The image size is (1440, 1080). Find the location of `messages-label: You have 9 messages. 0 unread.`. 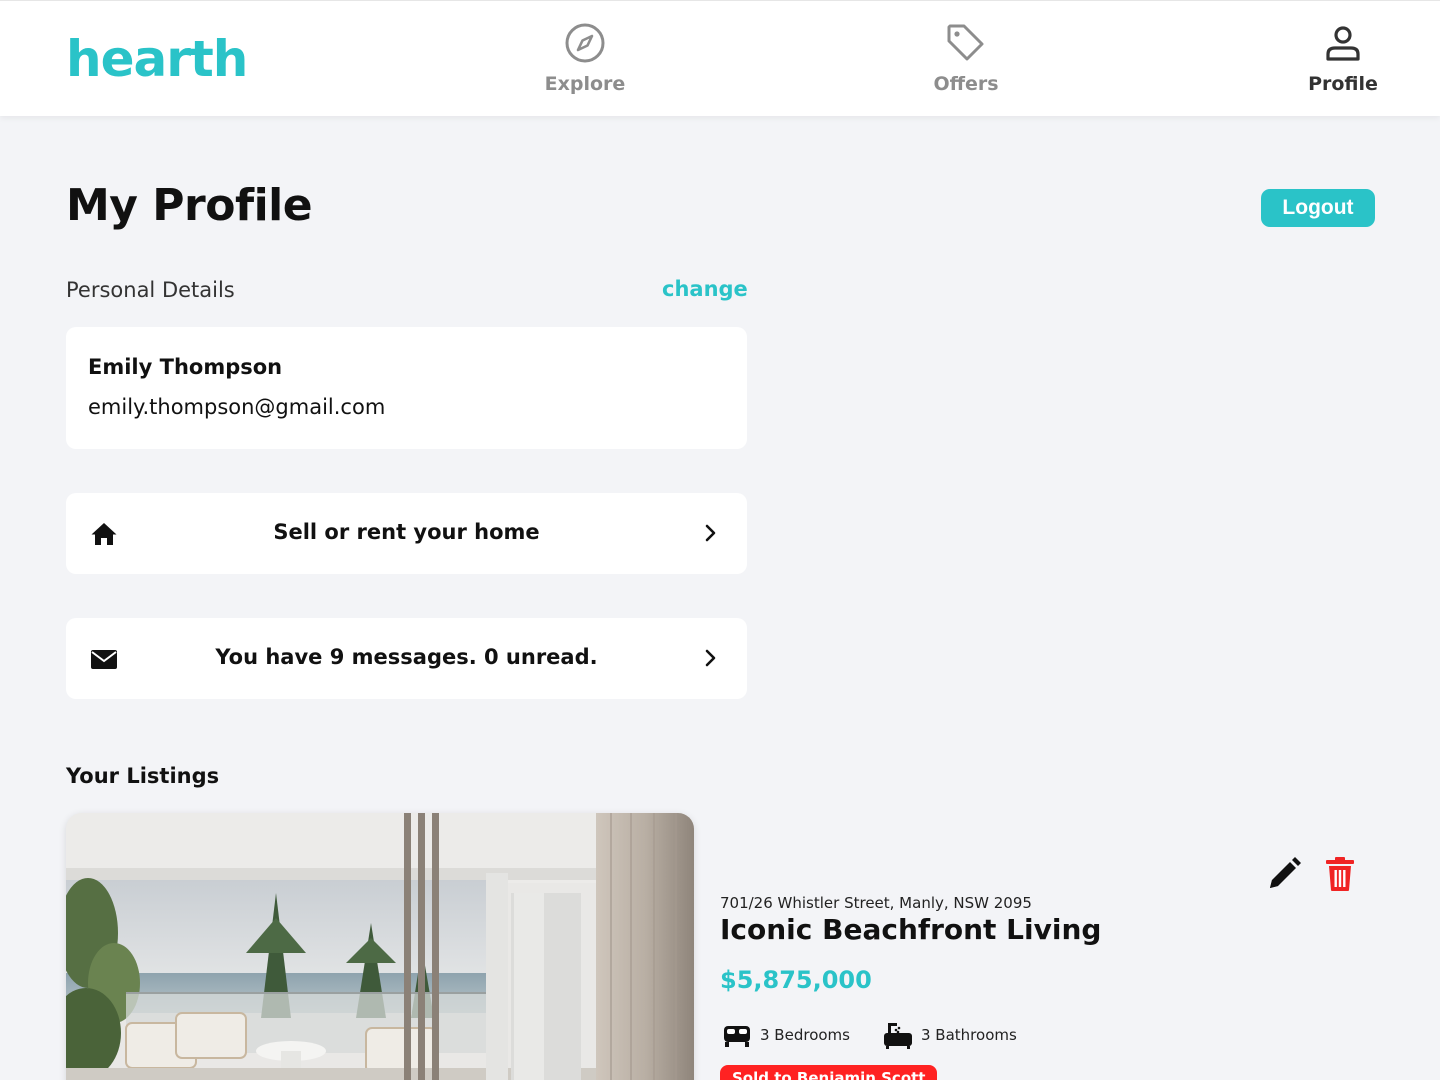

messages-label: You have 9 messages. 0 unread. is located at coordinates (406, 657).